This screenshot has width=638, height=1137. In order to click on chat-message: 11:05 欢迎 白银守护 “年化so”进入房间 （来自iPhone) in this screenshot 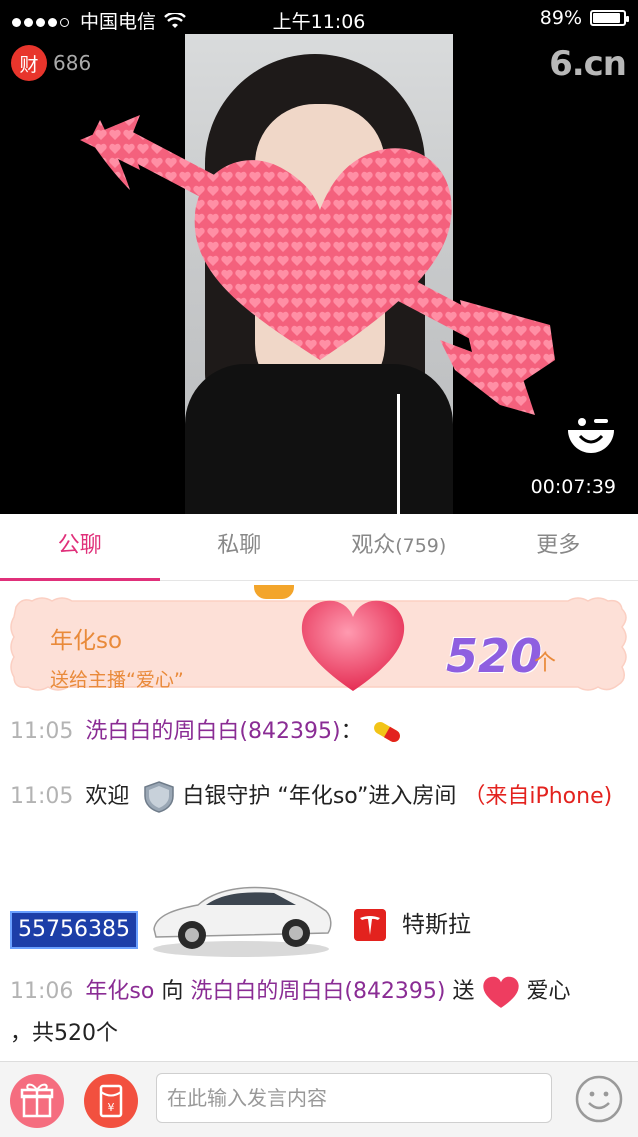, I will do `click(320, 797)`.